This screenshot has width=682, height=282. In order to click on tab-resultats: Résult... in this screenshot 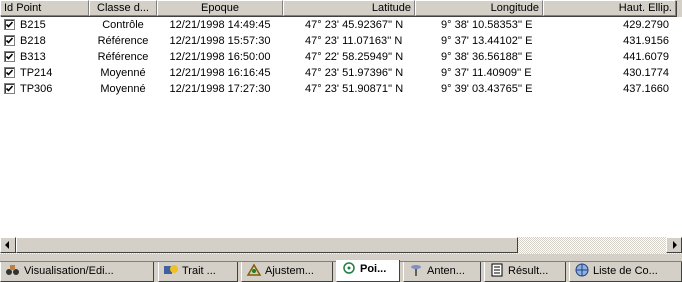, I will do `click(525, 272)`.